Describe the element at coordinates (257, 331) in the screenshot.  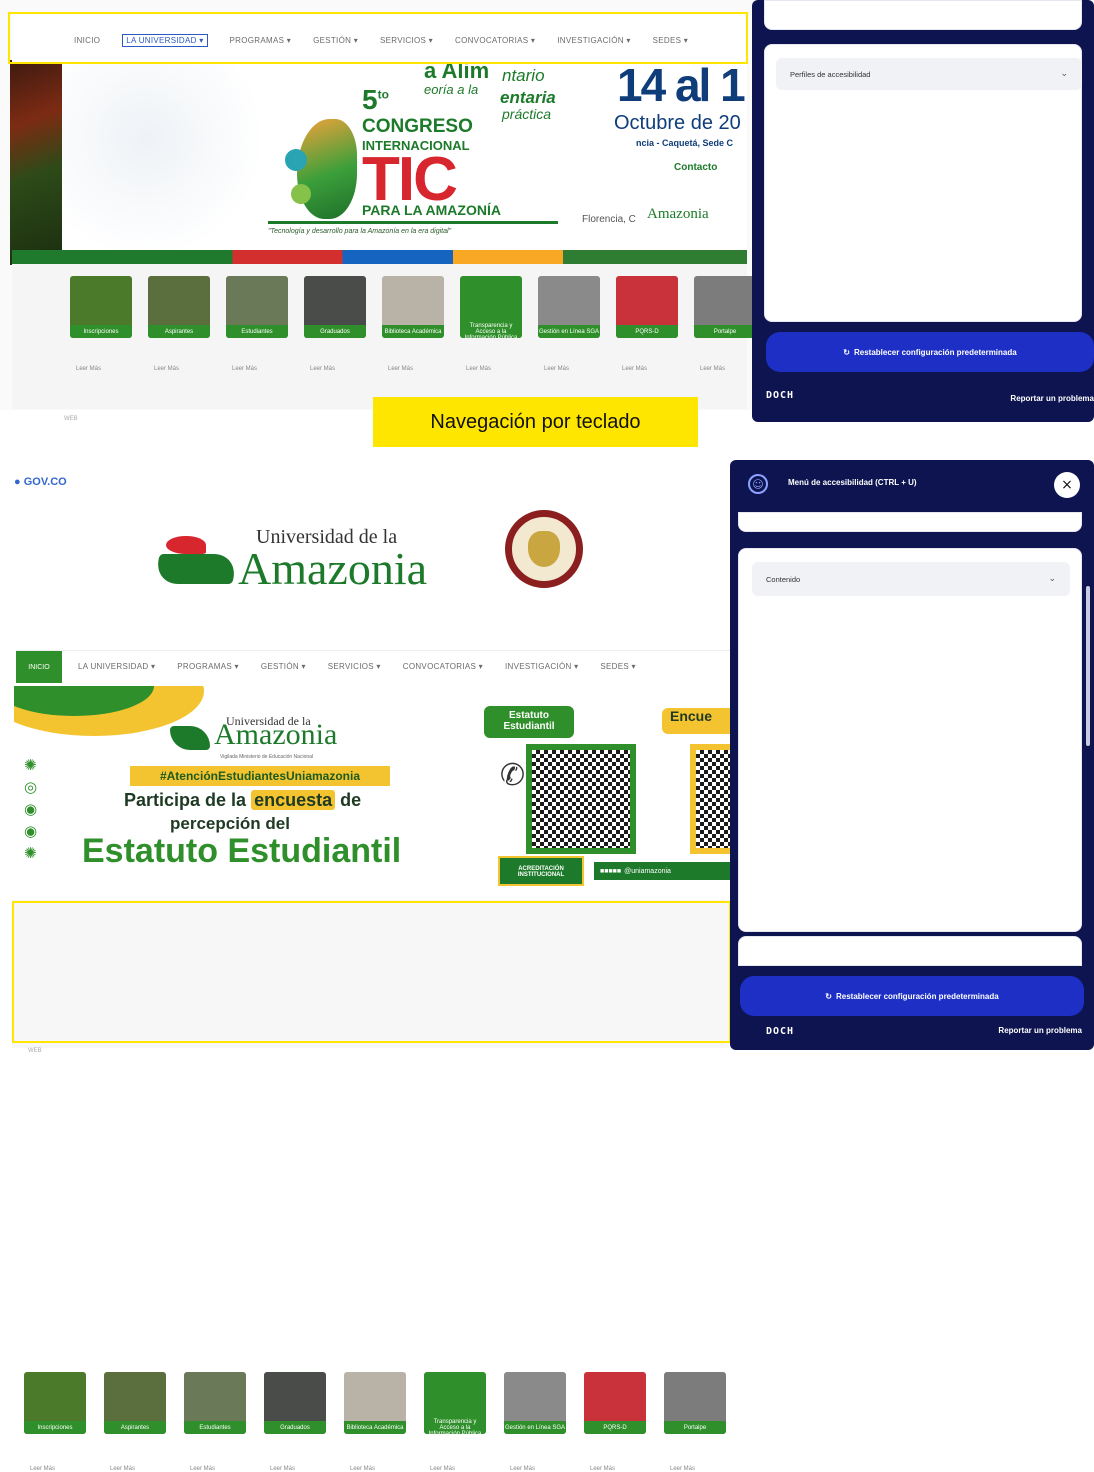
I see `tile-caption: Estudiantes` at that location.